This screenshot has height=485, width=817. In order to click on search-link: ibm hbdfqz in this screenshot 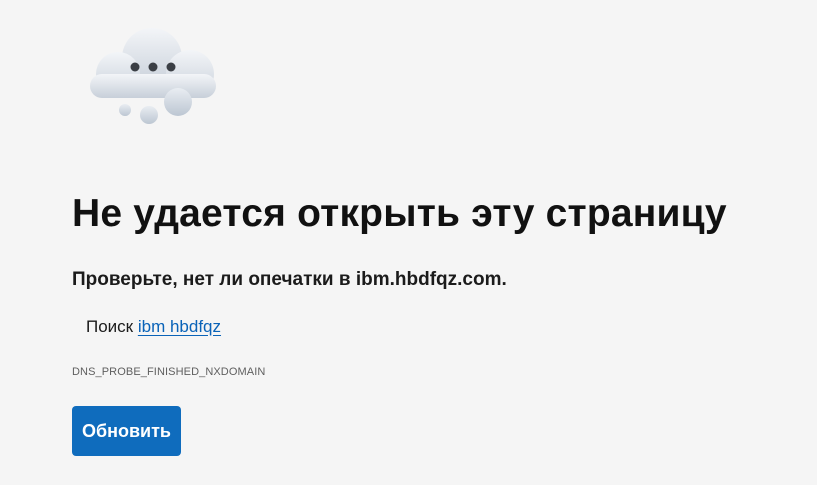, I will do `click(179, 326)`.